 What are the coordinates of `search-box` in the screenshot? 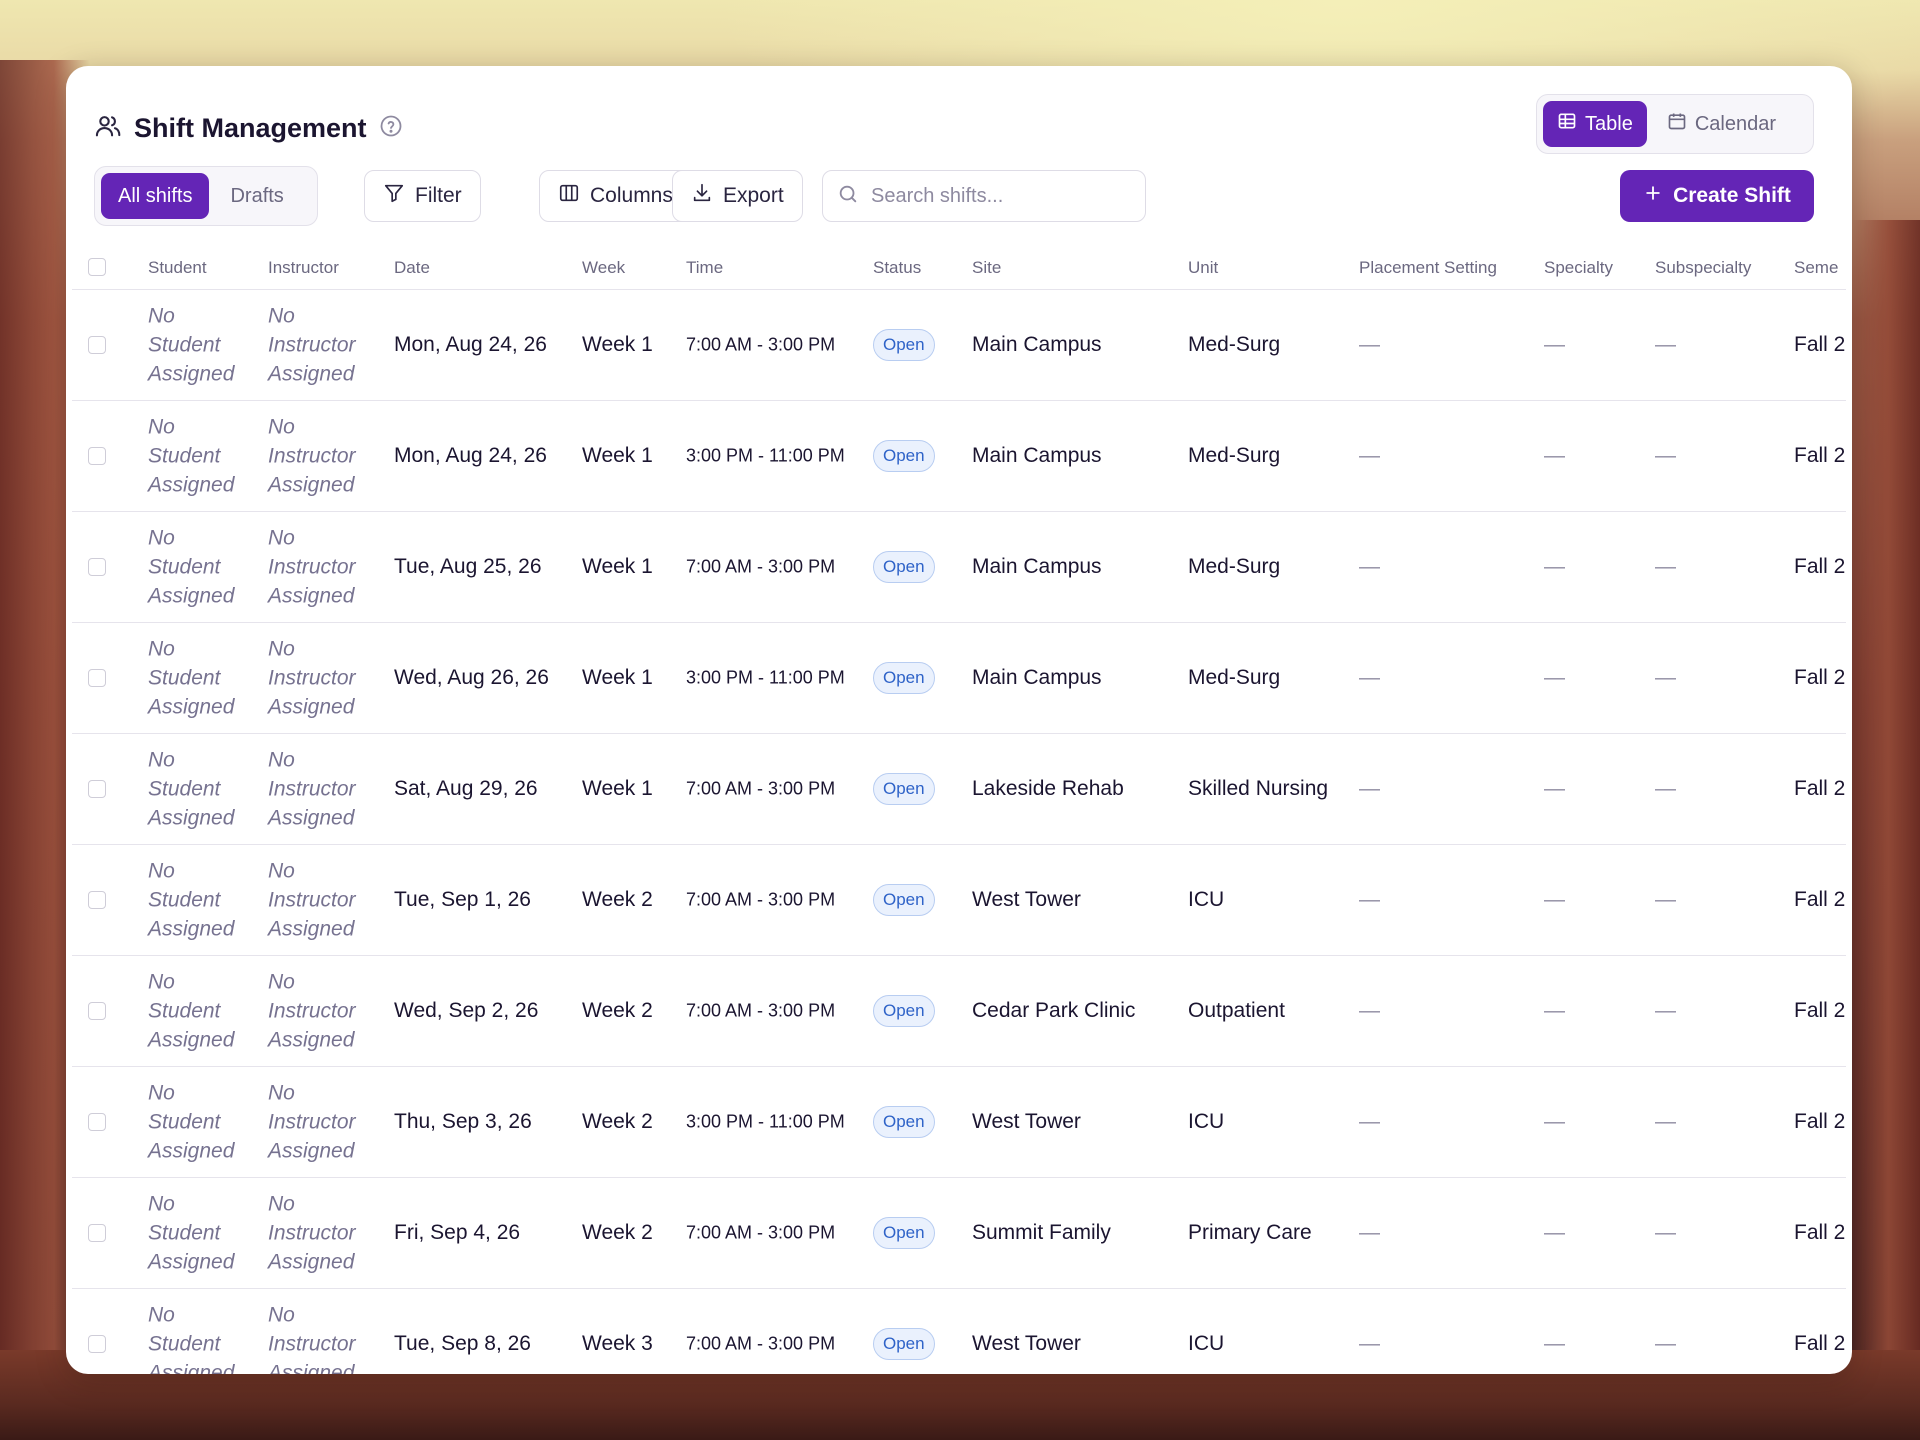 It's located at (984, 196).